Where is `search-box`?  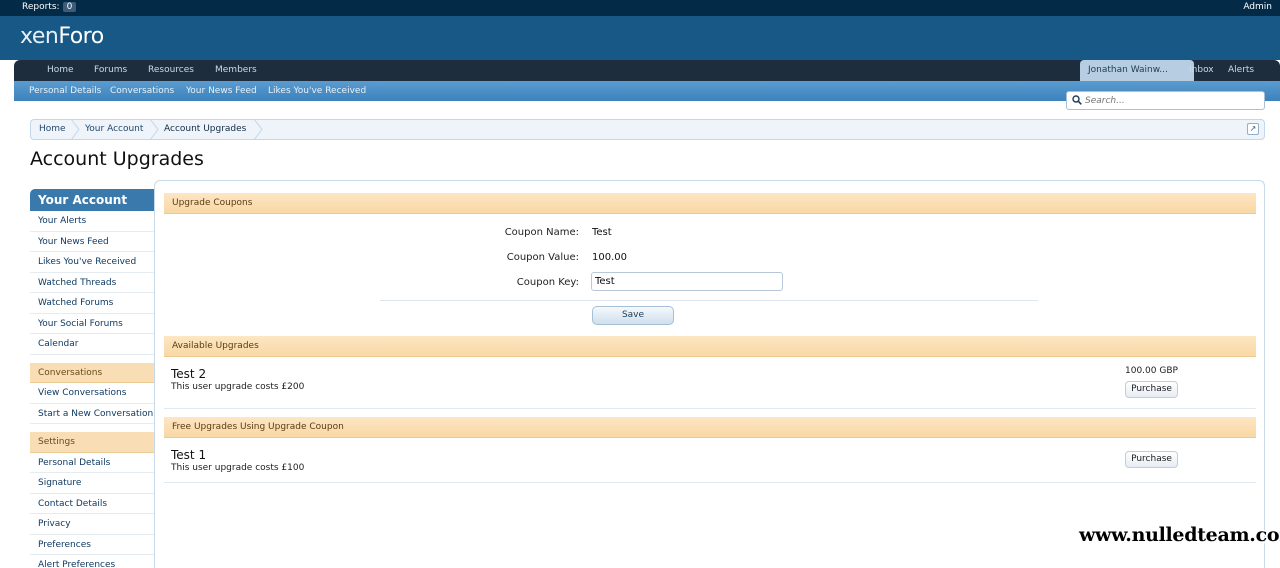
search-box is located at coordinates (1165, 100).